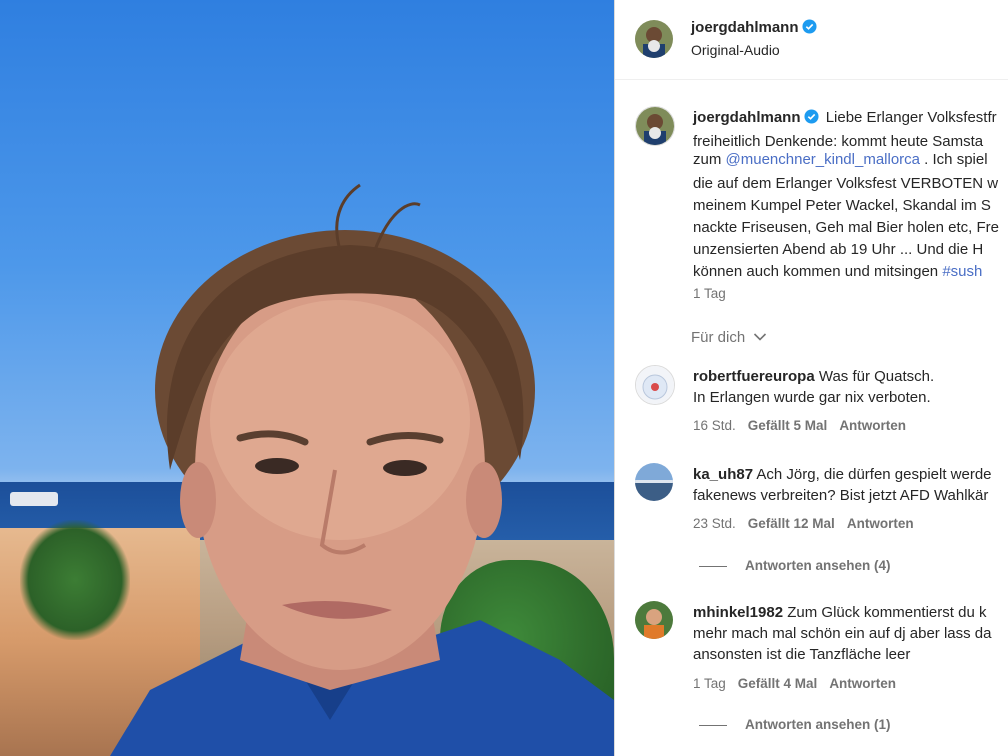  Describe the element at coordinates (812, 397) in the screenshot. I see `comment-text: In Erlangen wurde gar nix verboten.` at that location.